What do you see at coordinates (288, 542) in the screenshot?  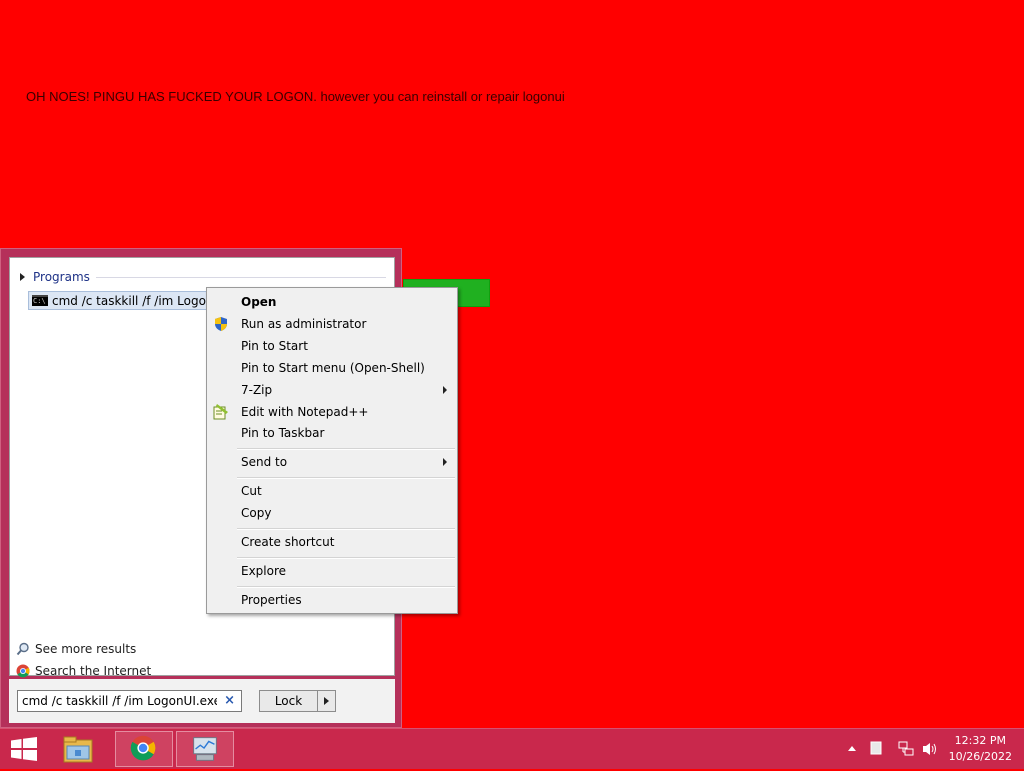 I see `menu-item-create-shortcut-label: Create shortcut` at bounding box center [288, 542].